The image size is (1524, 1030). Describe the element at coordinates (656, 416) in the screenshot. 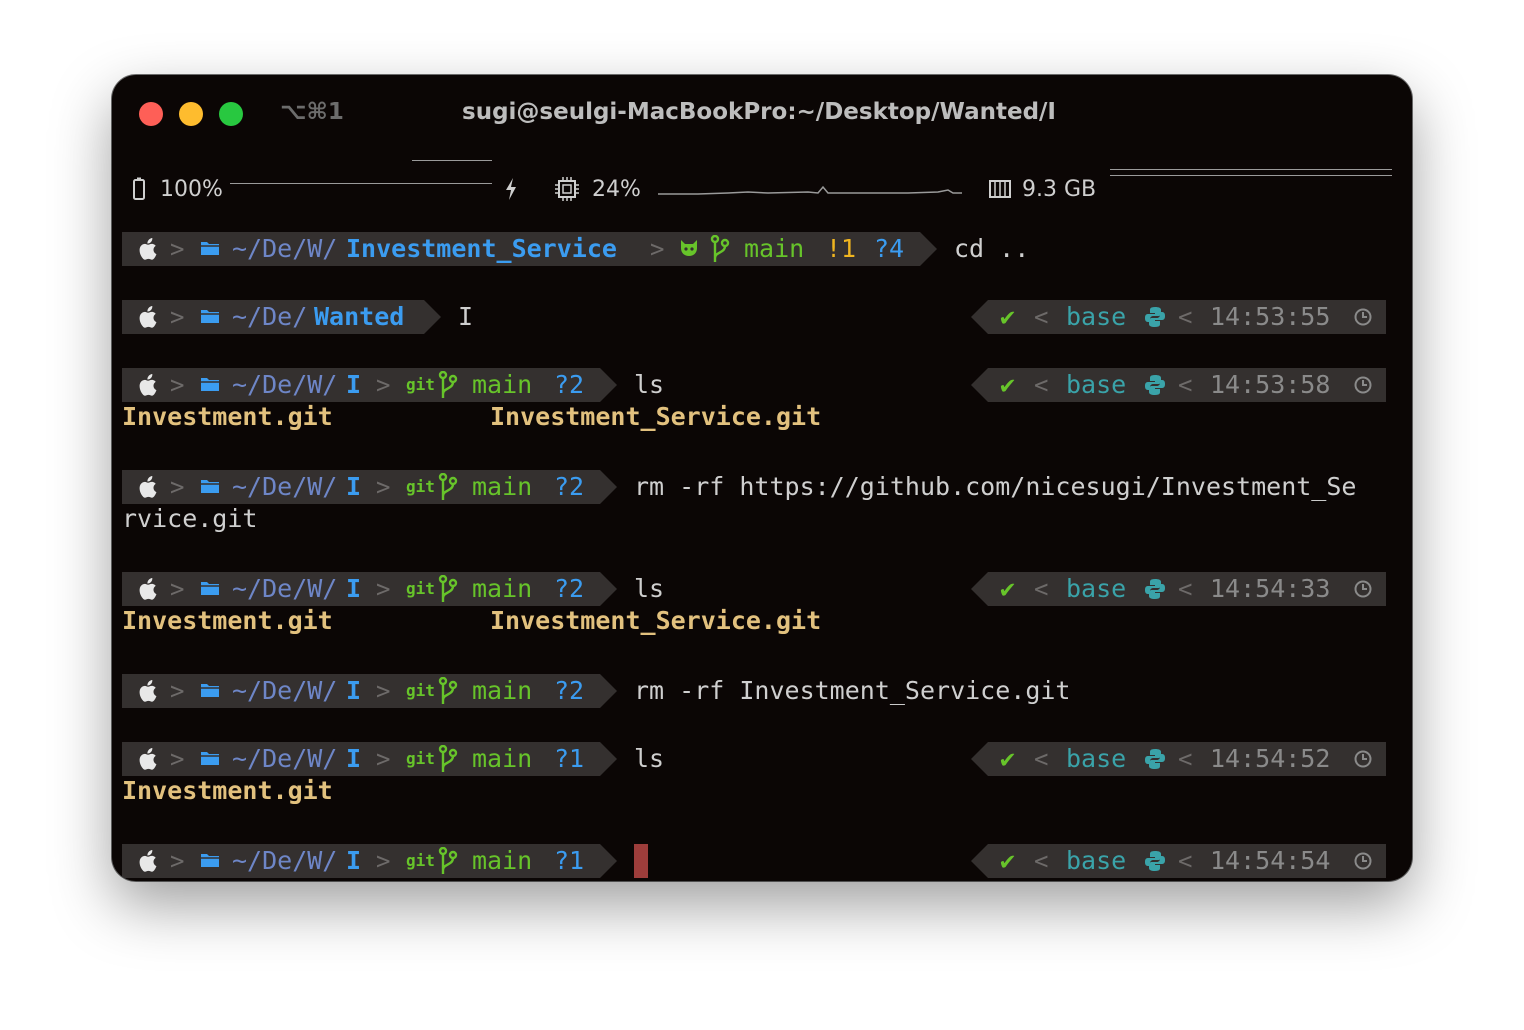

I see `ls-output-1-item-2: Investment_Service.git` at that location.